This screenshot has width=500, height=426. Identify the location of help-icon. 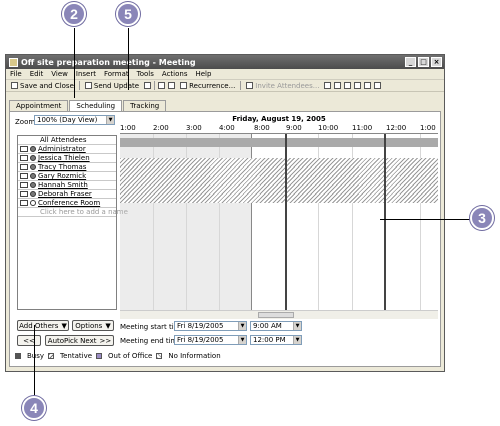
(378, 85).